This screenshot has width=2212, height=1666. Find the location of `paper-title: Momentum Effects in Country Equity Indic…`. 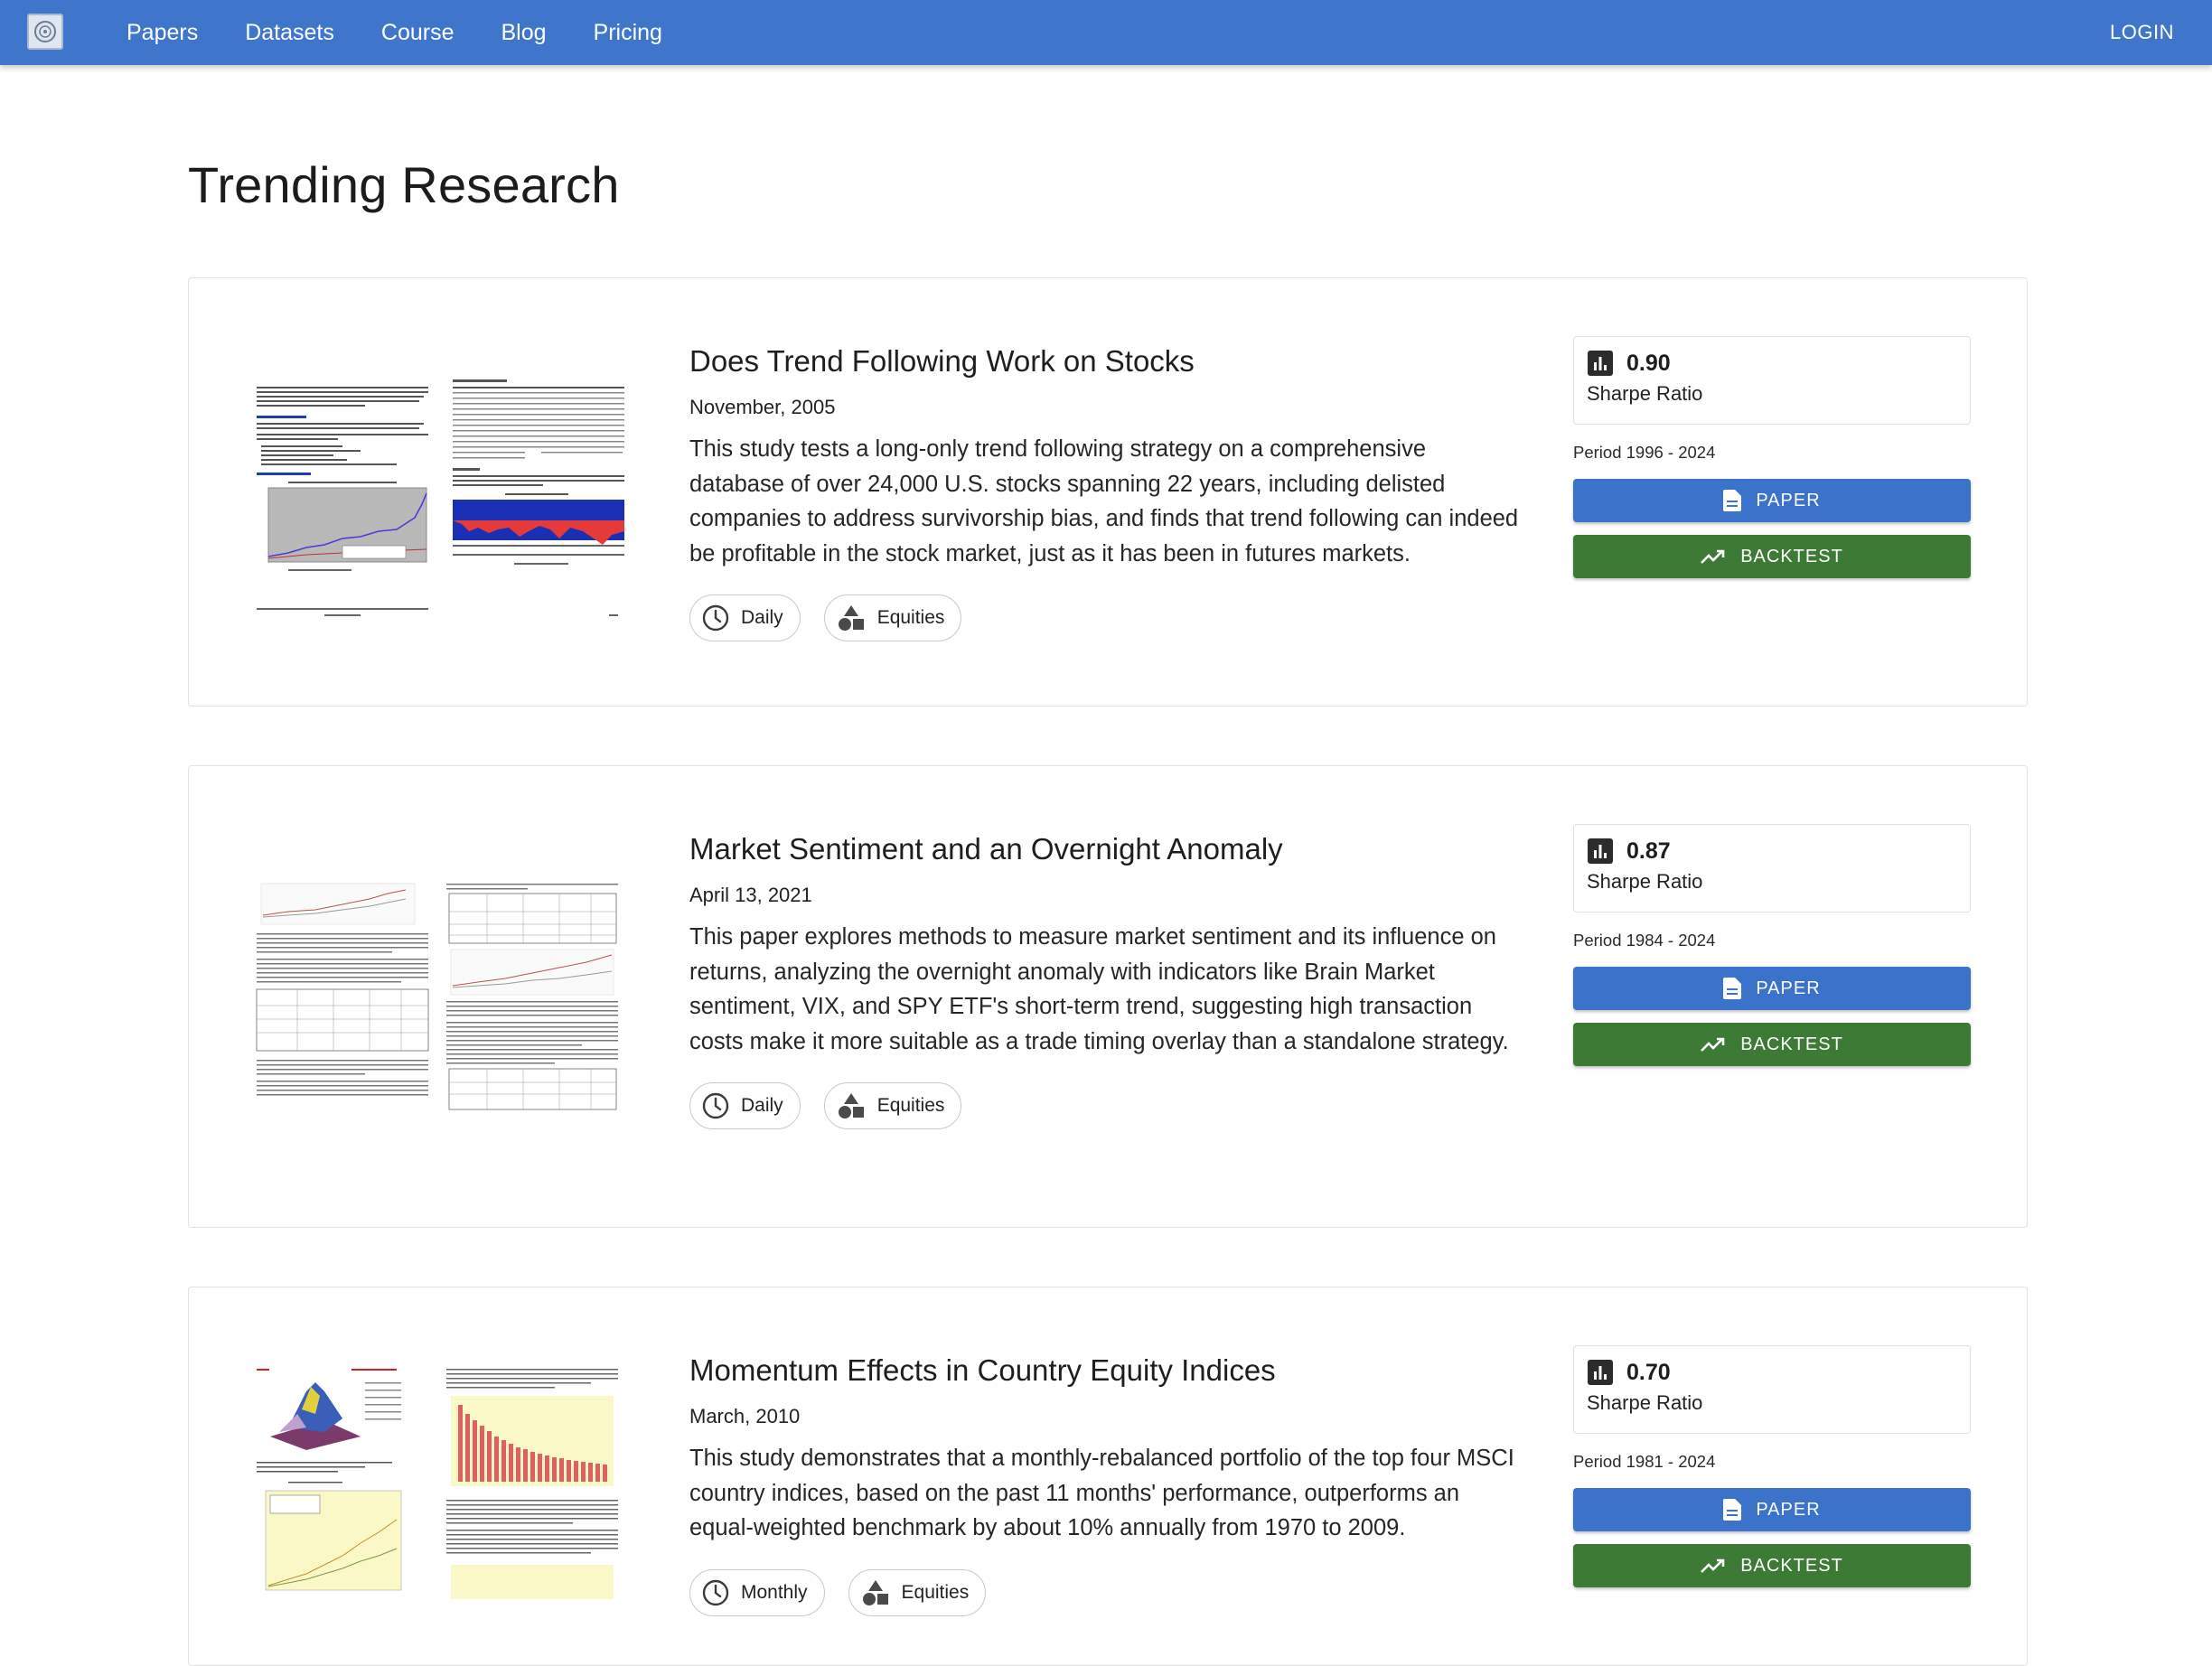

paper-title: Momentum Effects in Country Equity Indic… is located at coordinates (1105, 1370).